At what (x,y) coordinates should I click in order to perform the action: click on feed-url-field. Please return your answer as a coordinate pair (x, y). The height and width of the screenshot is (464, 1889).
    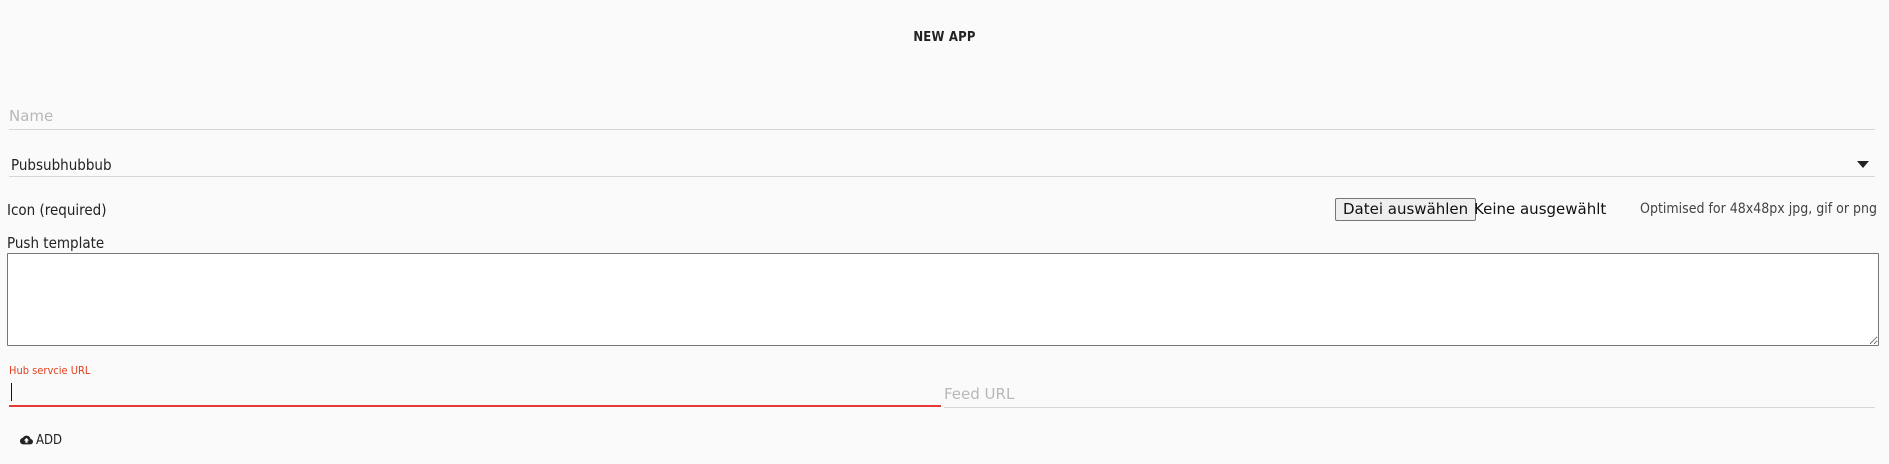
    Looking at the image, I should click on (1409, 395).